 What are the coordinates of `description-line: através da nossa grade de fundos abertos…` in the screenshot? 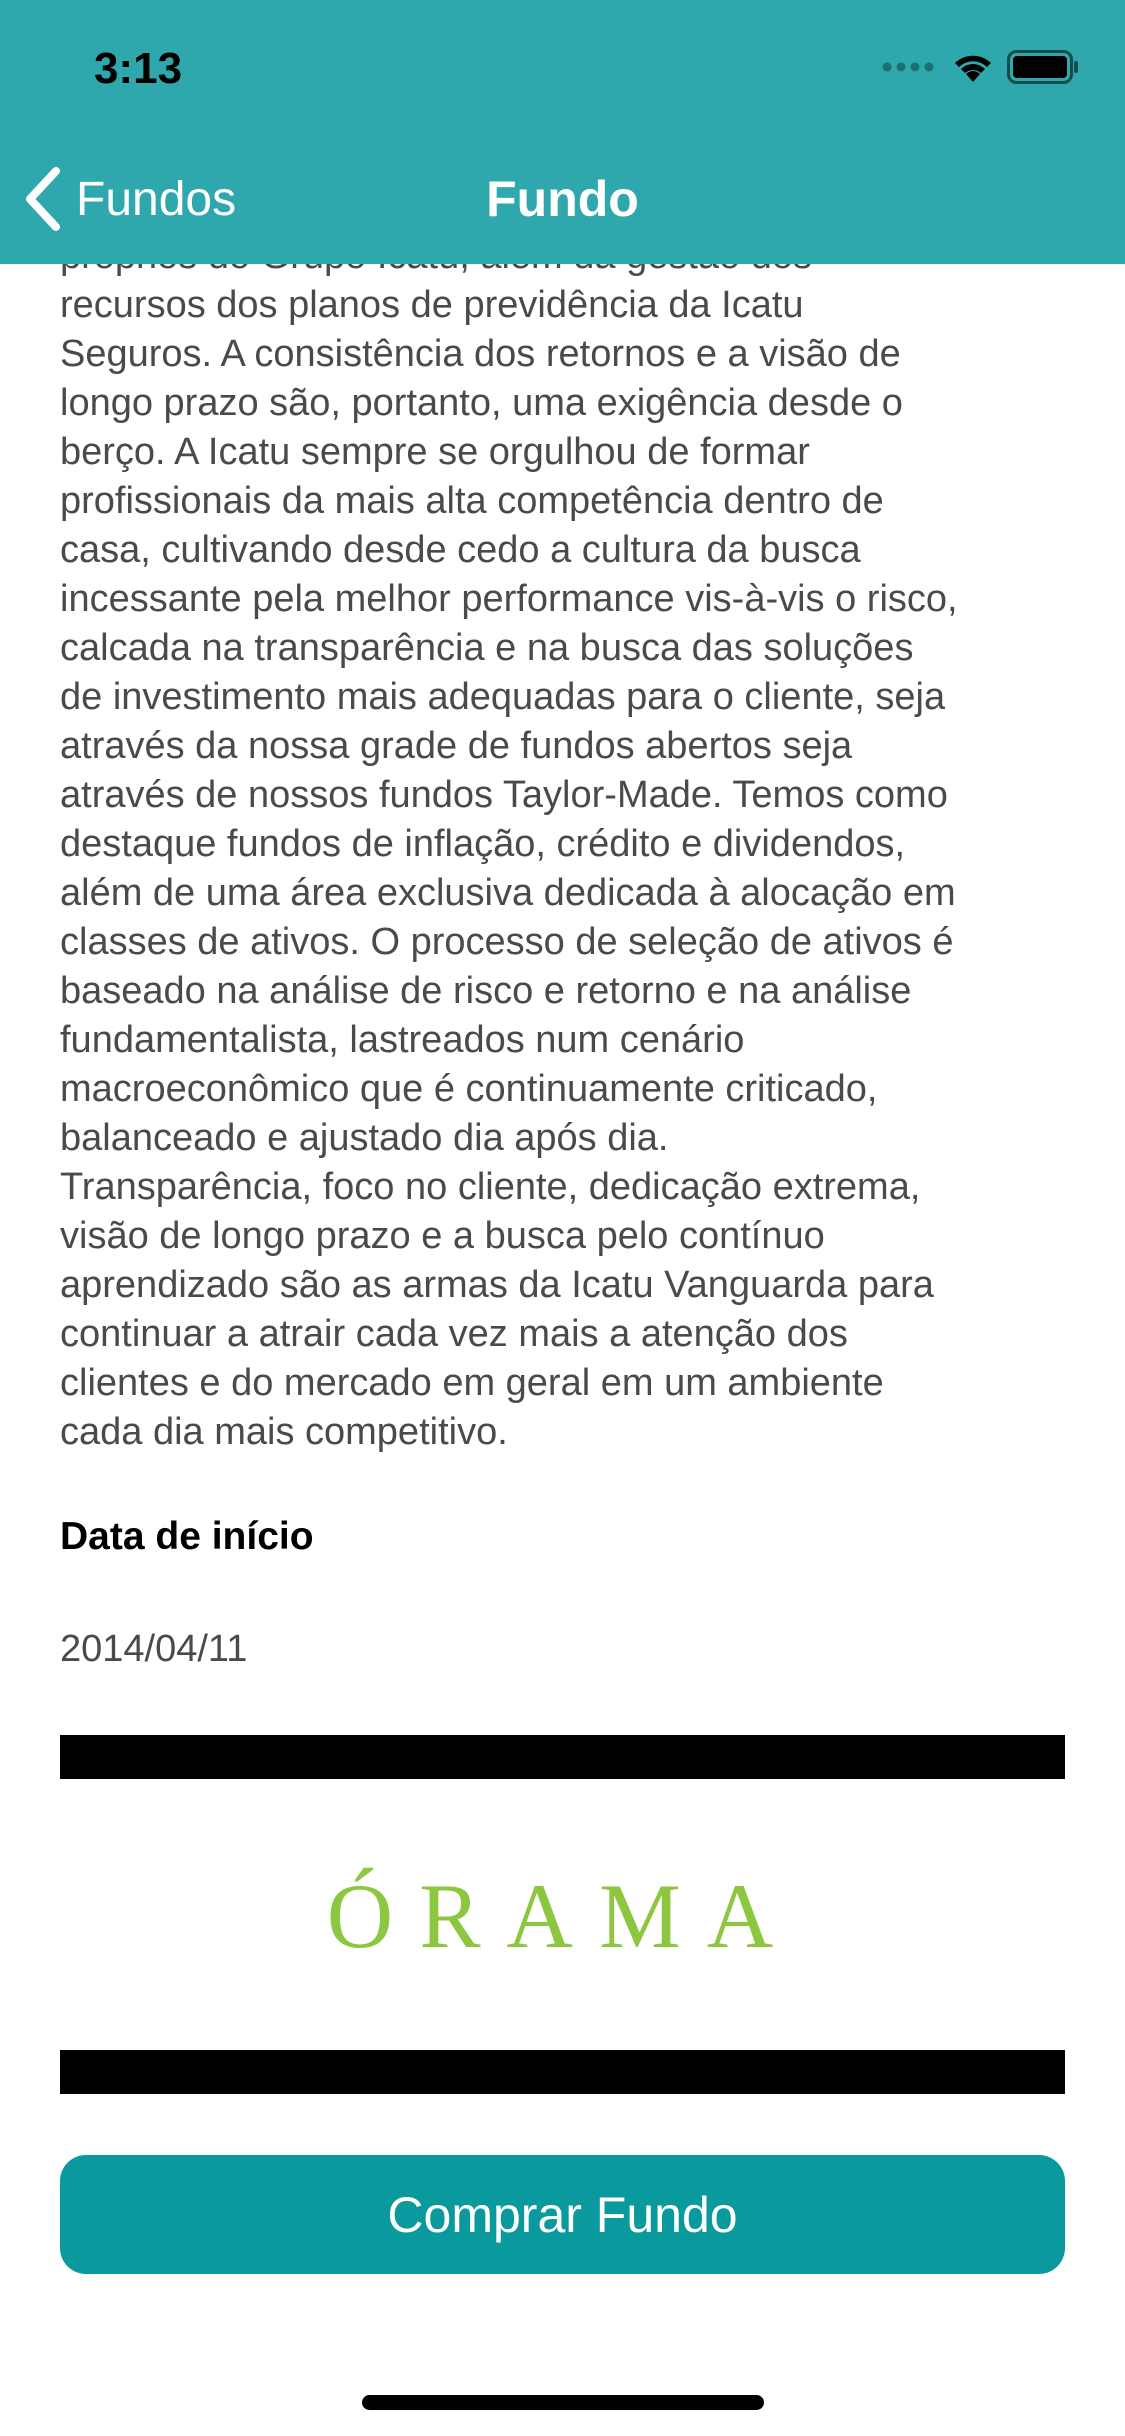 It's located at (456, 746).